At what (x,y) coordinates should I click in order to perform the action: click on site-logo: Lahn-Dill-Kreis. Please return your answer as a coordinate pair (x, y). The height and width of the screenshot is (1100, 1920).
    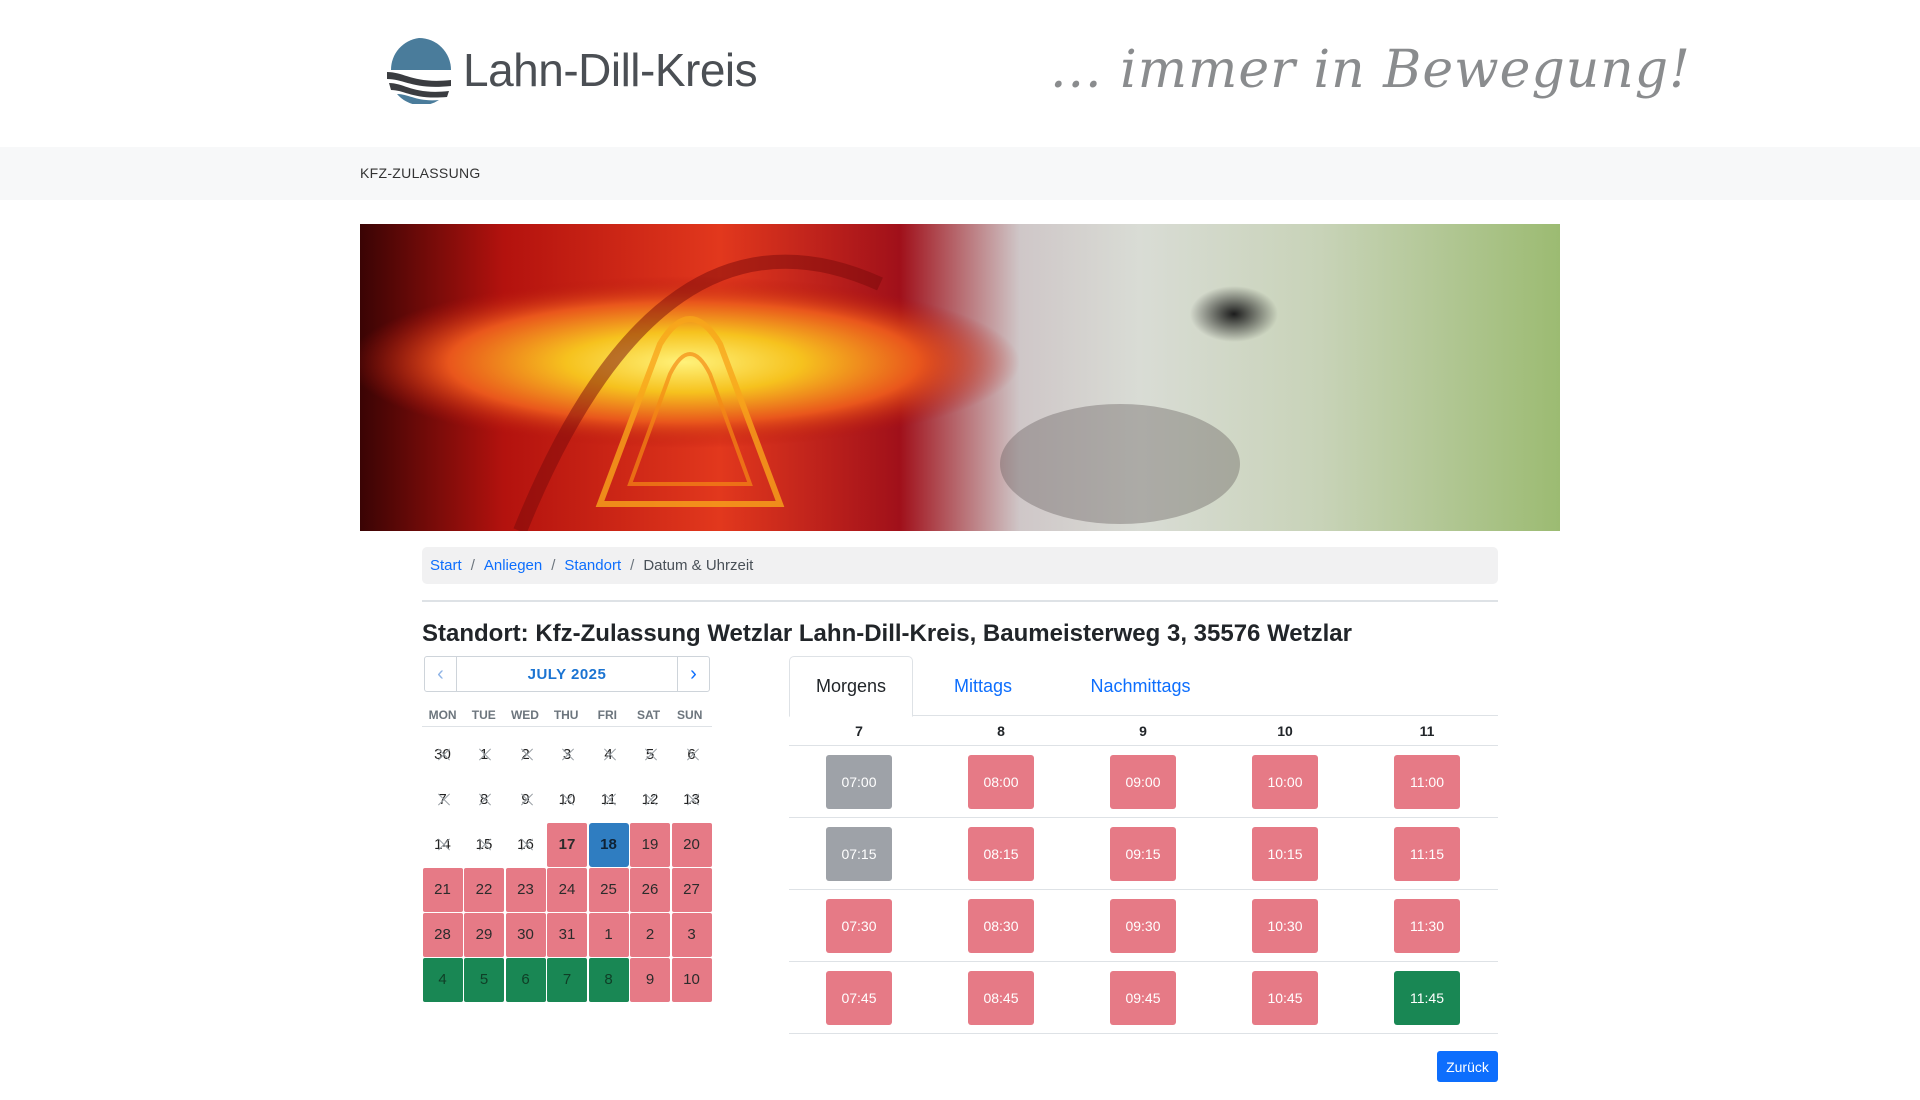
    Looking at the image, I should click on (570, 70).